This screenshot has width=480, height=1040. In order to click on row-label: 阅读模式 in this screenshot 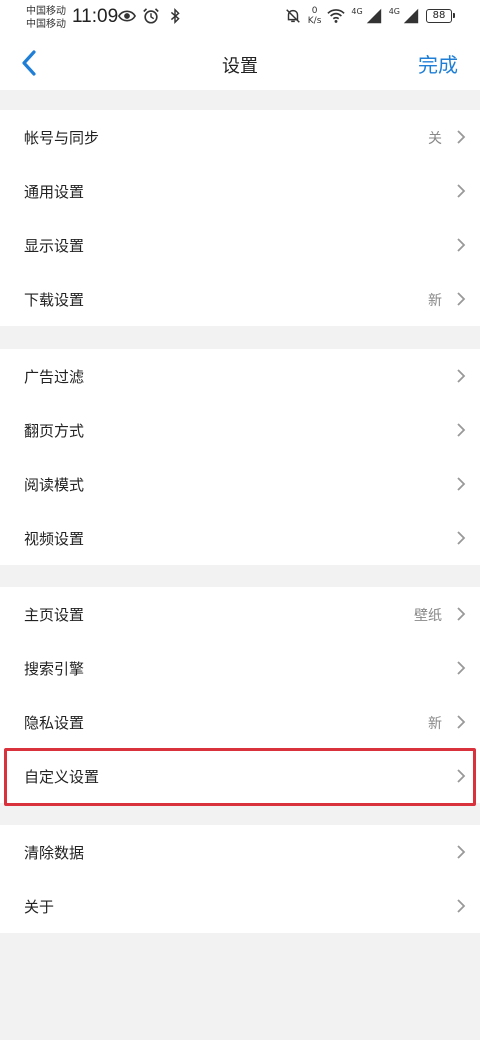, I will do `click(54, 485)`.